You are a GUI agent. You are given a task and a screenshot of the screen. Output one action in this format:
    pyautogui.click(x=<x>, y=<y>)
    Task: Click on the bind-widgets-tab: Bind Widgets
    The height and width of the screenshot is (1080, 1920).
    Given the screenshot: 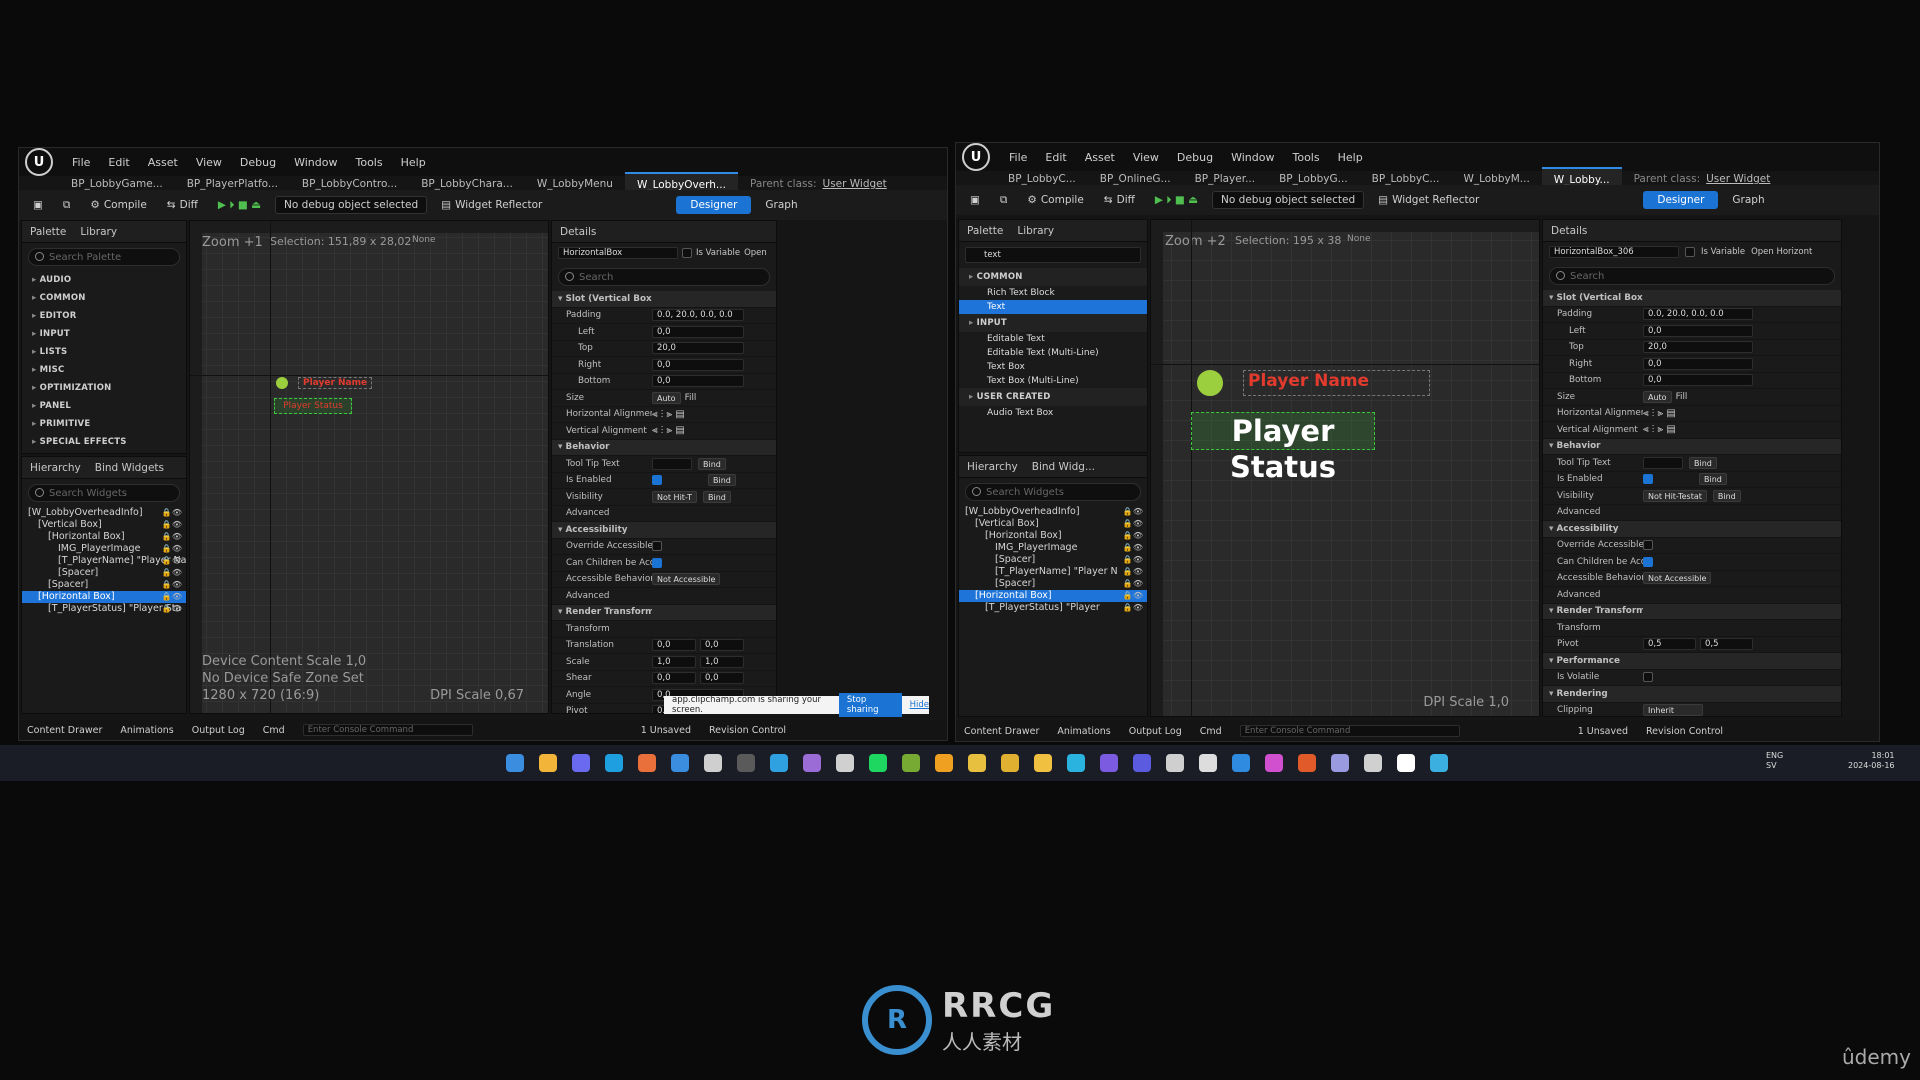 What is the action you would take?
    pyautogui.click(x=129, y=468)
    